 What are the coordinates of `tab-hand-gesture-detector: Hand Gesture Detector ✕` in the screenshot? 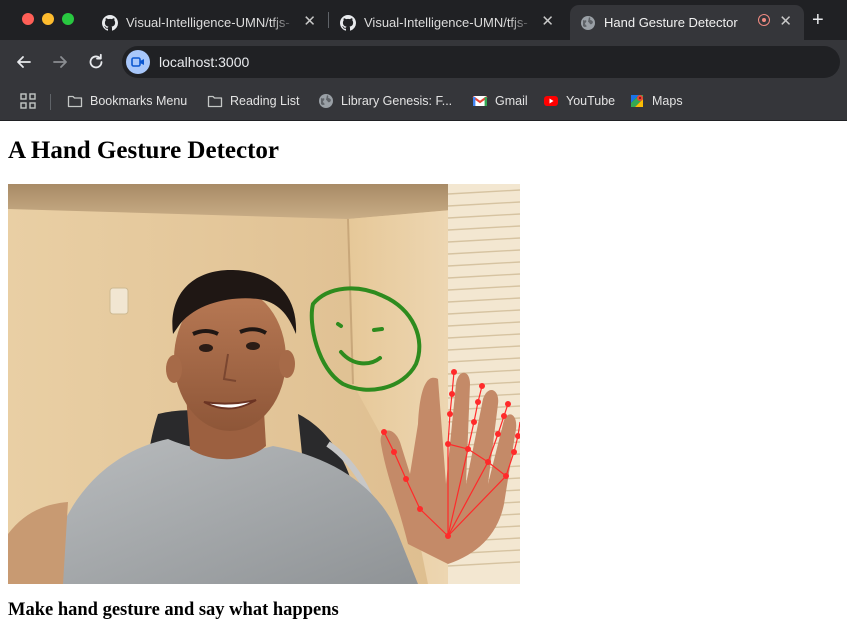 It's located at (687, 22).